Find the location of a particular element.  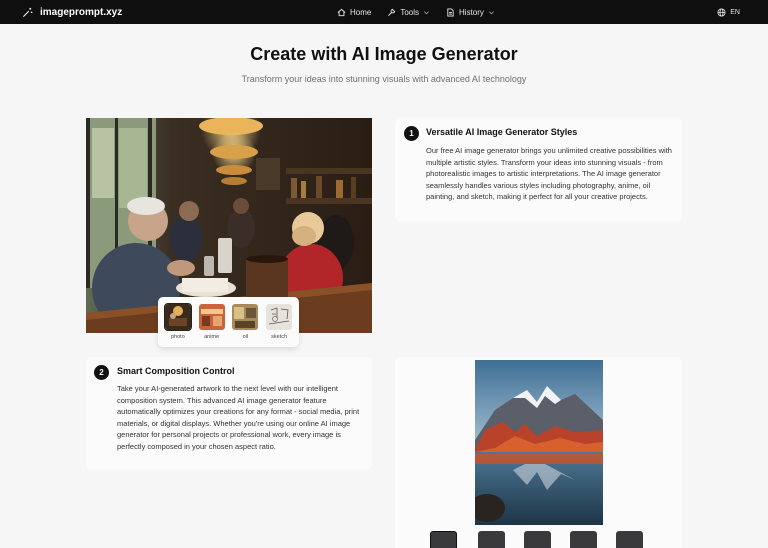

nav-history-label: History is located at coordinates (471, 12).